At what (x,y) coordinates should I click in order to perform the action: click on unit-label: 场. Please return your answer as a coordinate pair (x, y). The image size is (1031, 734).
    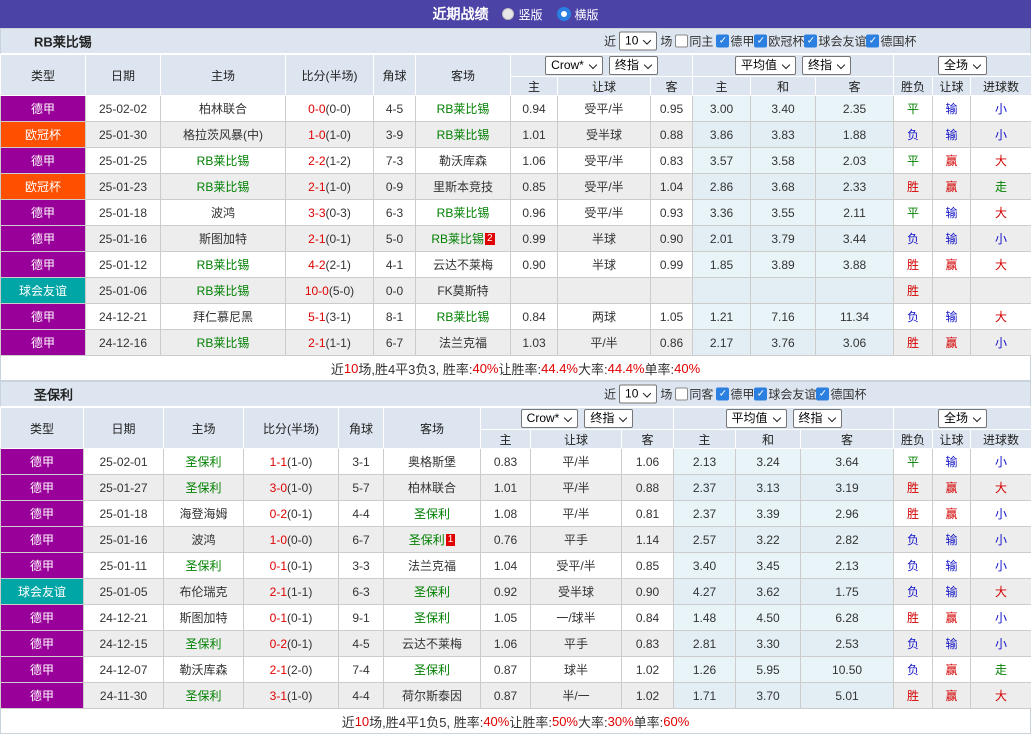
    Looking at the image, I should click on (666, 394).